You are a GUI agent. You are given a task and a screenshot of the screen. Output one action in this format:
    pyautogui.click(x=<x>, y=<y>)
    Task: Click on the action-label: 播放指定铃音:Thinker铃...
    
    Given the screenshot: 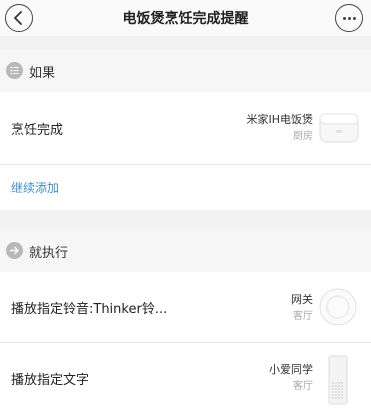 What is the action you would take?
    pyautogui.click(x=89, y=309)
    